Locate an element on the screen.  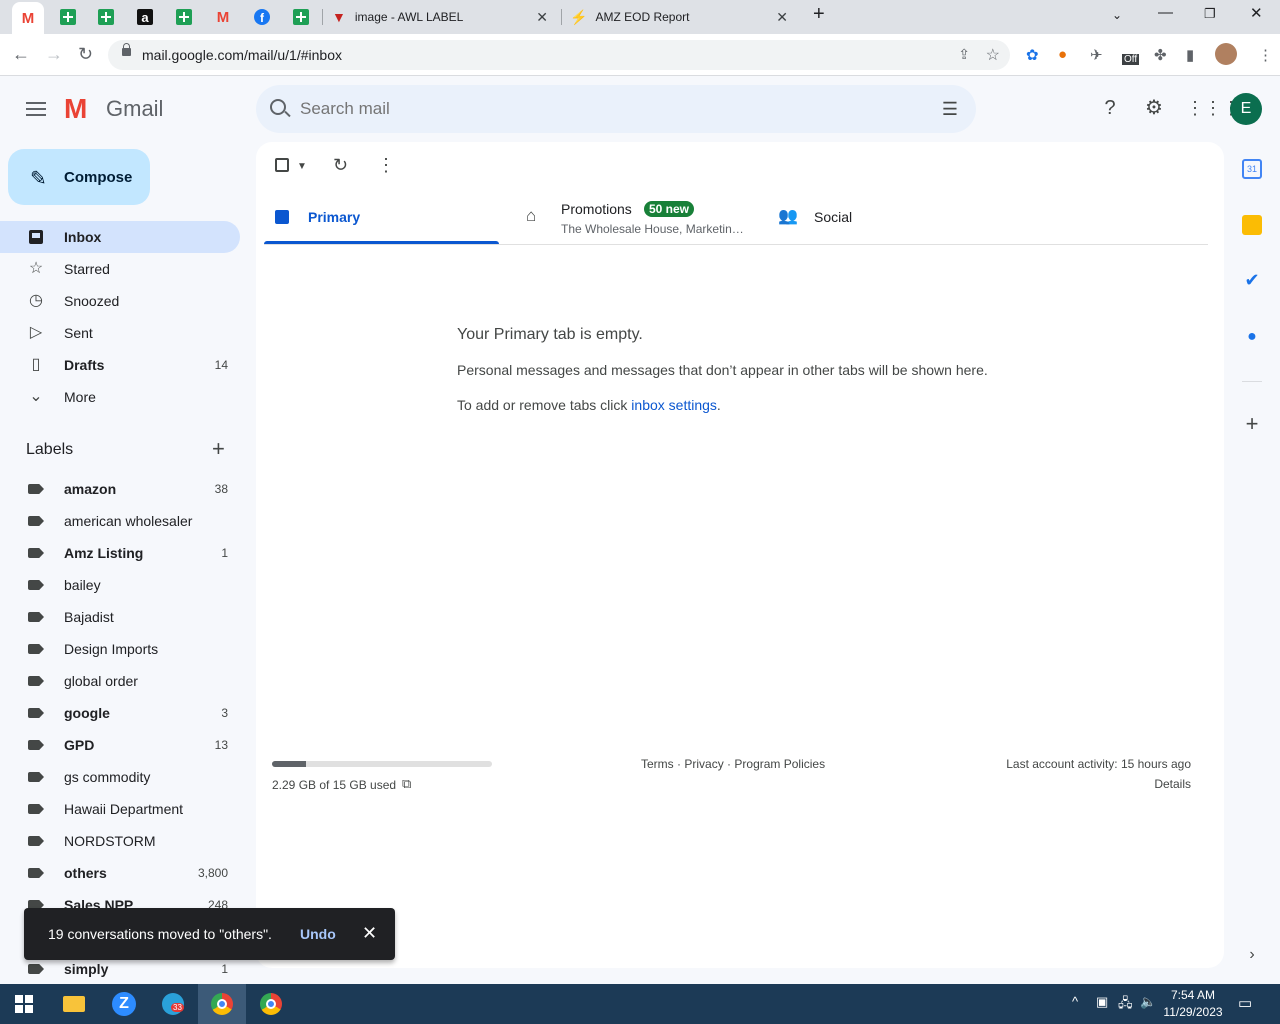
tab-amz-eod: ⚡ AMZ EOD Report ✕ is located at coordinates (681, 17).